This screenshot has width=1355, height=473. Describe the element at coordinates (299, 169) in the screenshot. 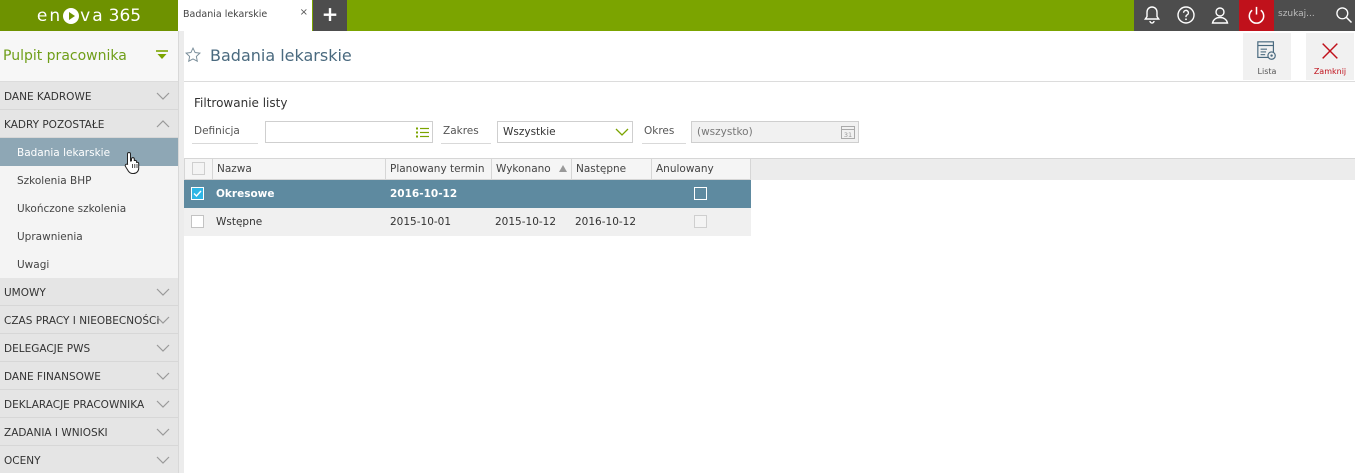

I see `column-header-nazwa: Nazwa` at that location.